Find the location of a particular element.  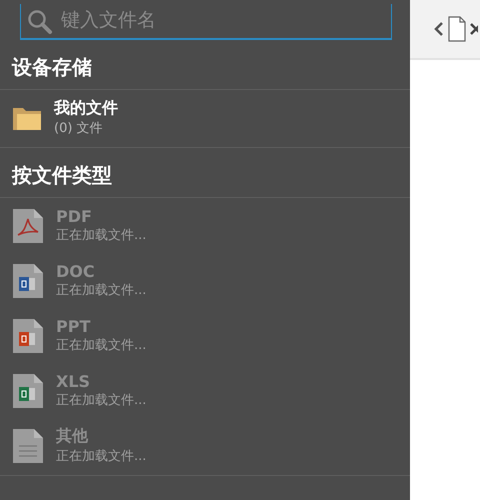

item-name: 我的文件 is located at coordinates (86, 108).